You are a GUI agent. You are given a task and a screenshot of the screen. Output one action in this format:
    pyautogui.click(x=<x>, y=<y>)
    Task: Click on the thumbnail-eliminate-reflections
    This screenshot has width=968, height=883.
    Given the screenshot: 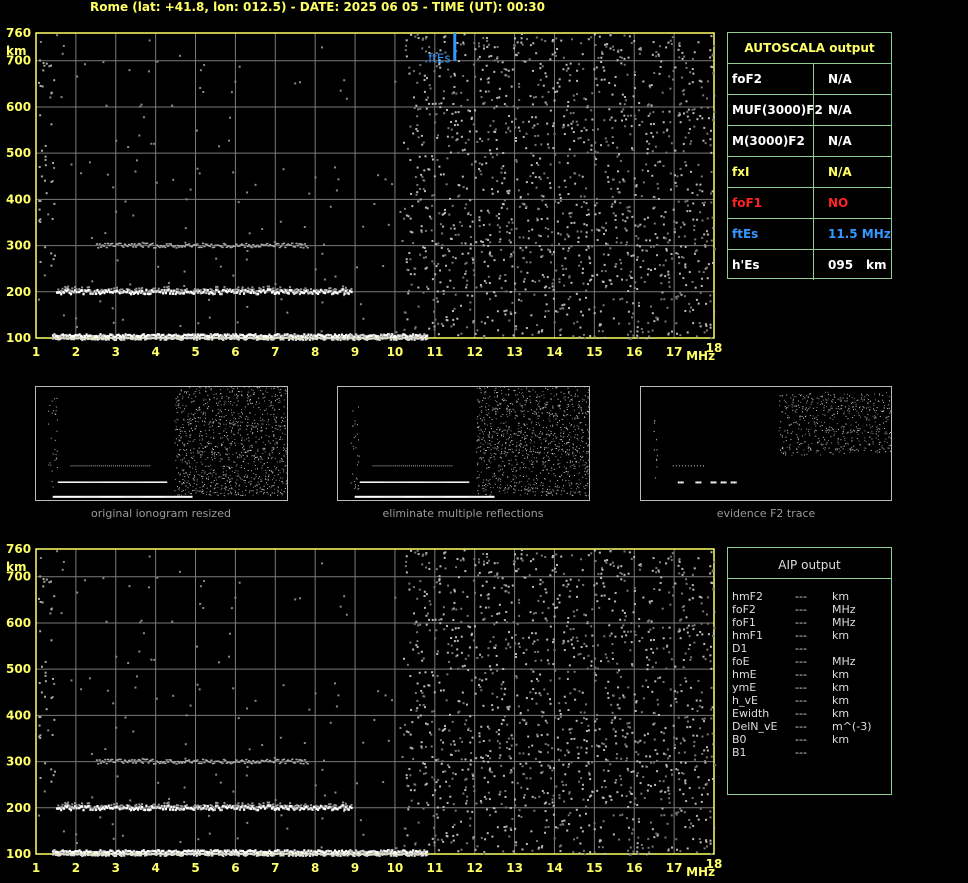 What is the action you would take?
    pyautogui.click(x=463, y=443)
    